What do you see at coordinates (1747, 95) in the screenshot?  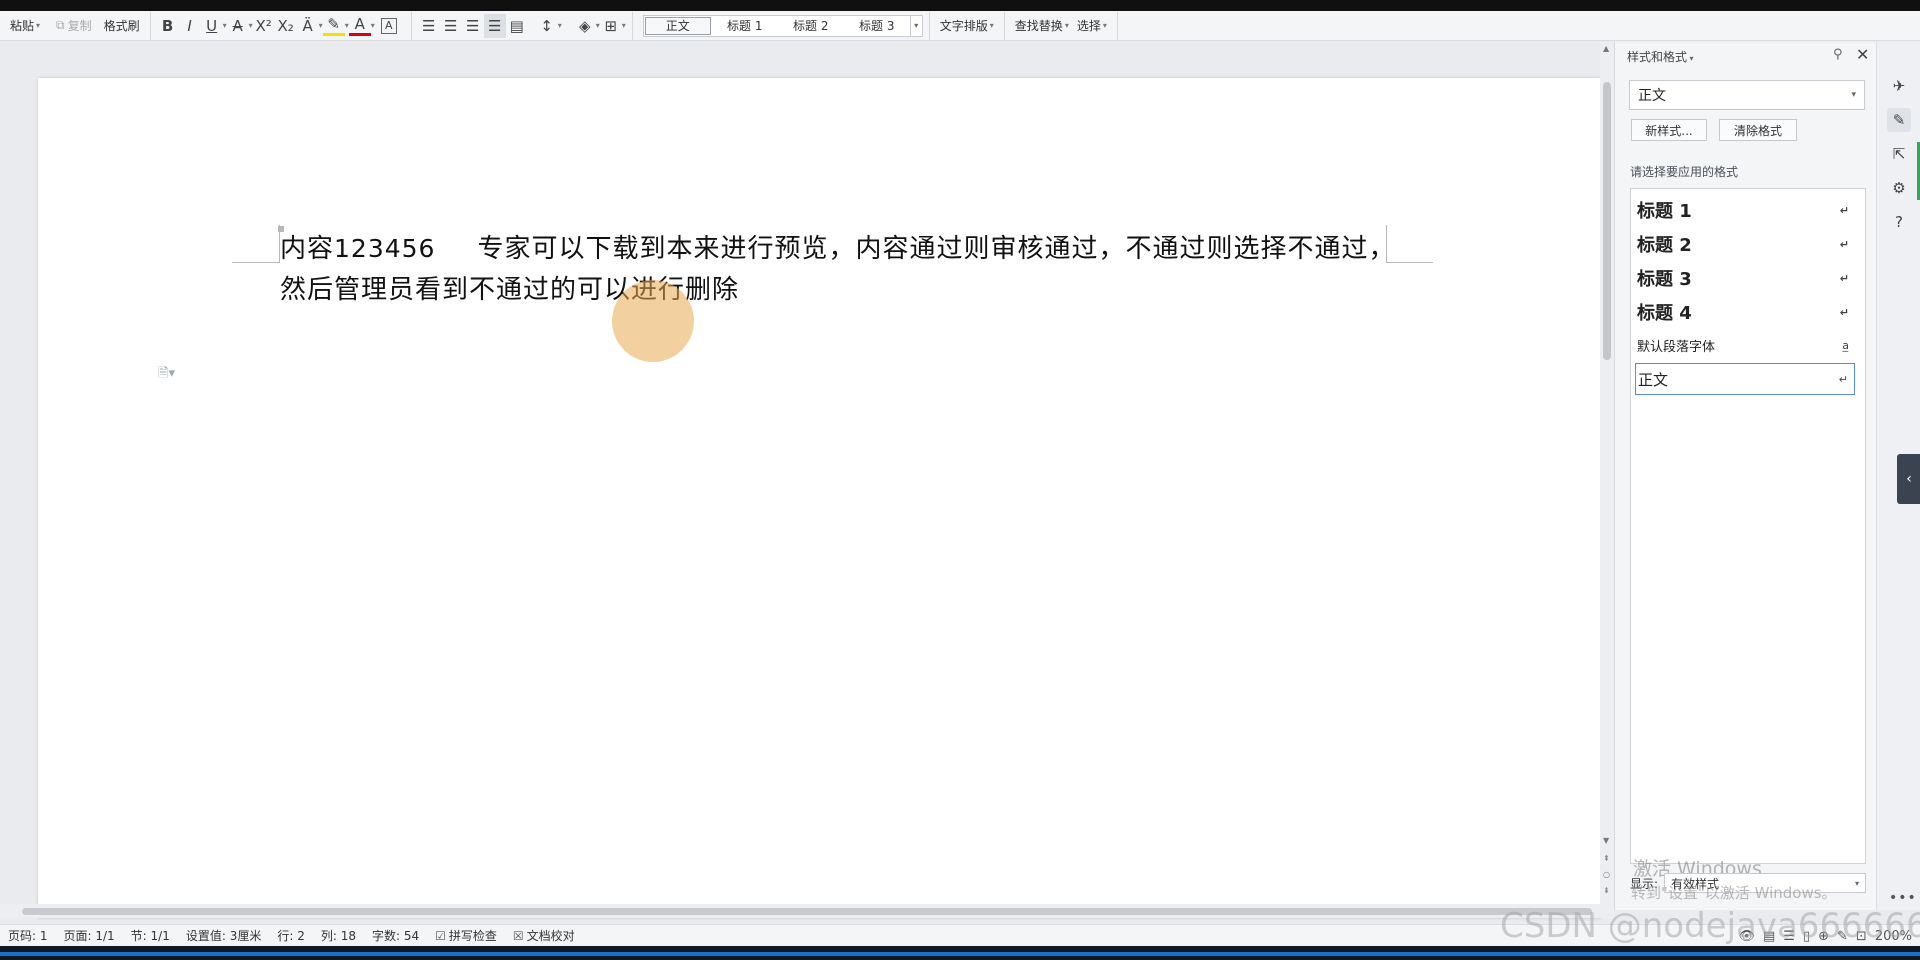 I see `current-style-select: 正文 ▾` at bounding box center [1747, 95].